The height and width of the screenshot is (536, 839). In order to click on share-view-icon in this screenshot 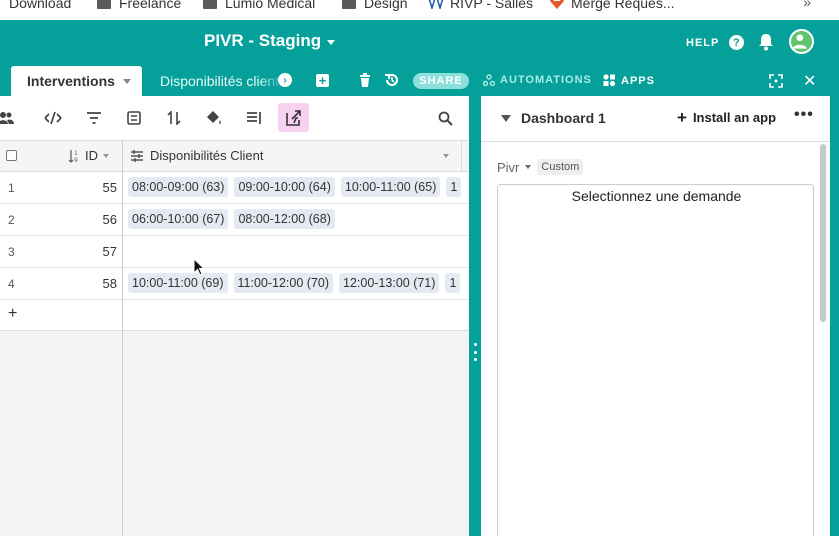, I will do `click(293, 117)`.